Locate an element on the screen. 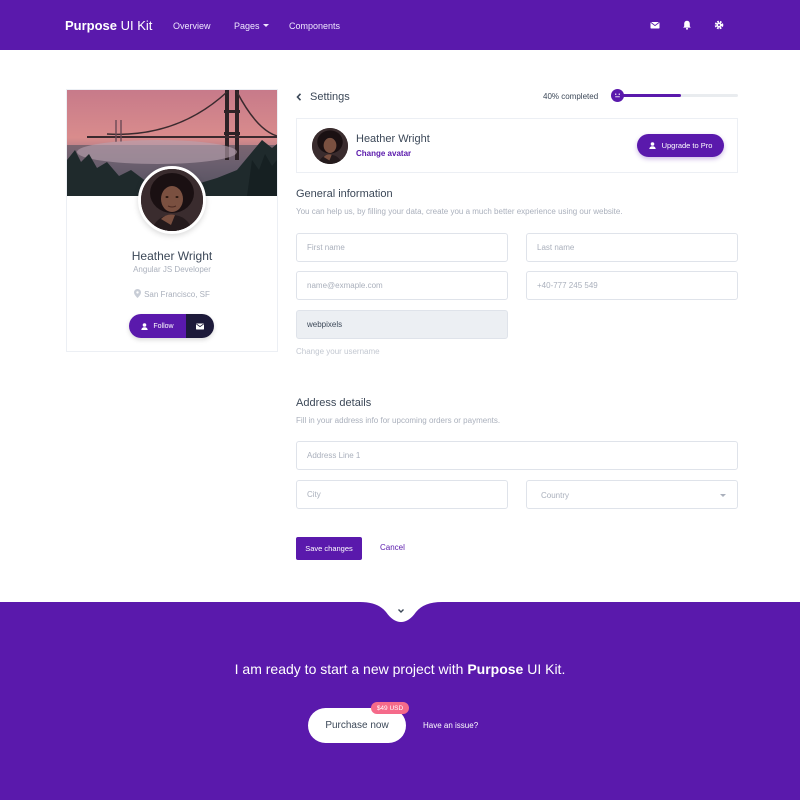 This screenshot has height=800, width=800. first-name-input is located at coordinates (402, 247).